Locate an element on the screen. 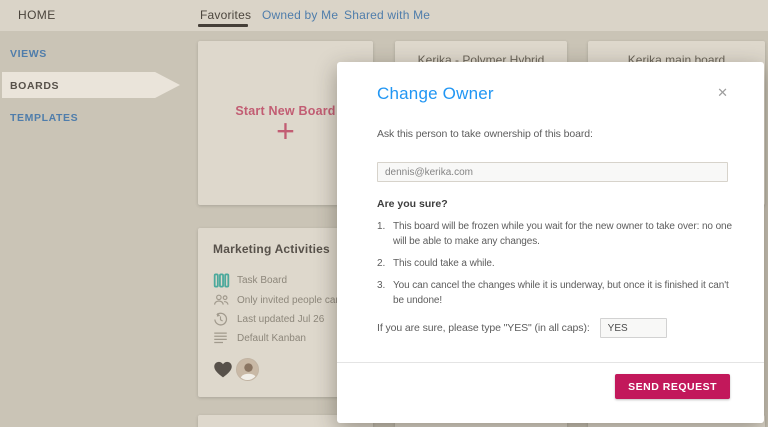 This screenshot has width=768, height=427. people-icon is located at coordinates (221, 300).